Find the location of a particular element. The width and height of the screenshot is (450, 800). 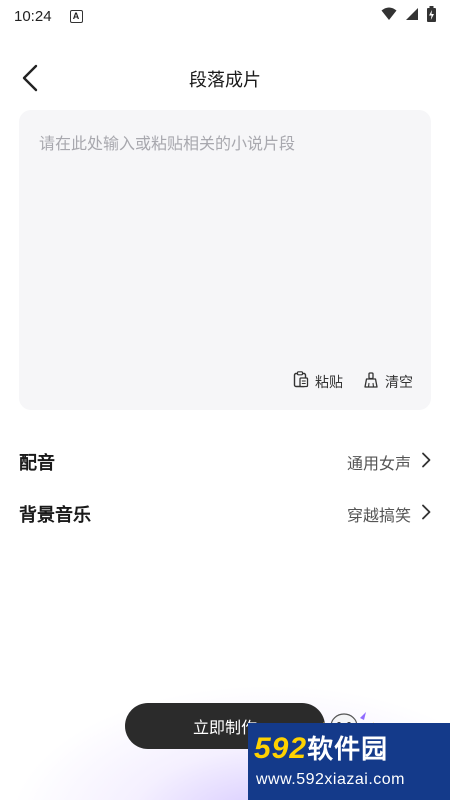

status-time: 10:24 is located at coordinates (33, 16).